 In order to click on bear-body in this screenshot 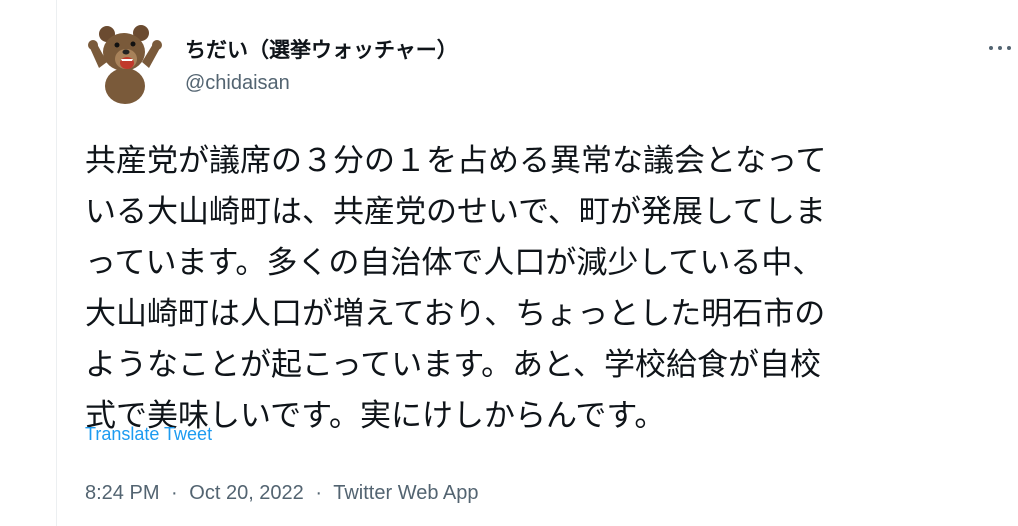, I will do `click(125, 86)`.